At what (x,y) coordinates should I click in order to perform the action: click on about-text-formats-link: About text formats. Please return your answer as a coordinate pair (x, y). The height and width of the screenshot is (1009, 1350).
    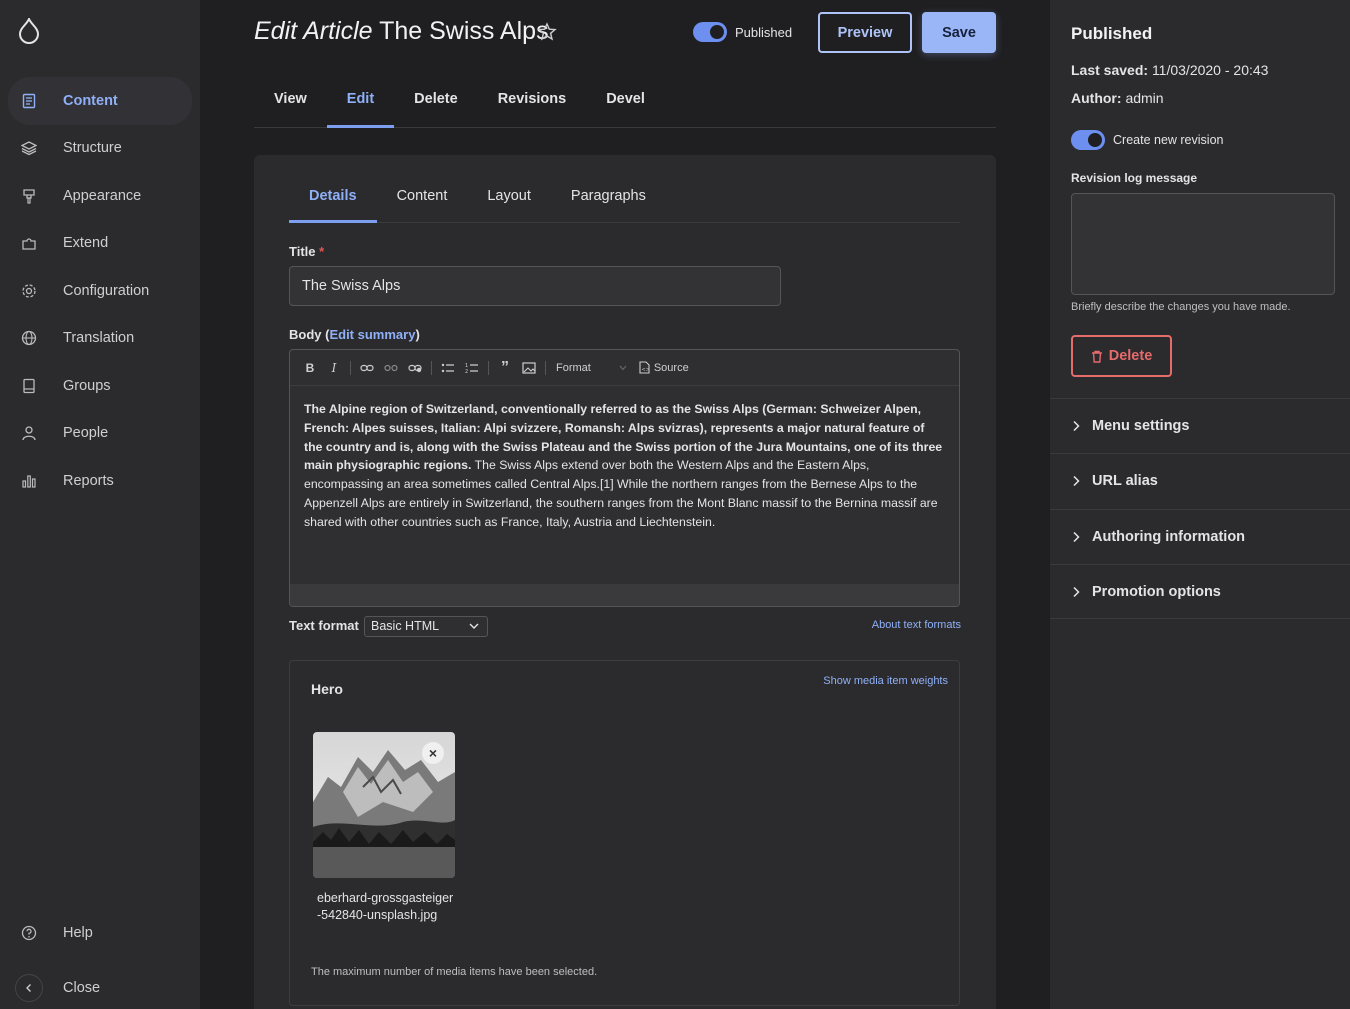
    Looking at the image, I should click on (916, 625).